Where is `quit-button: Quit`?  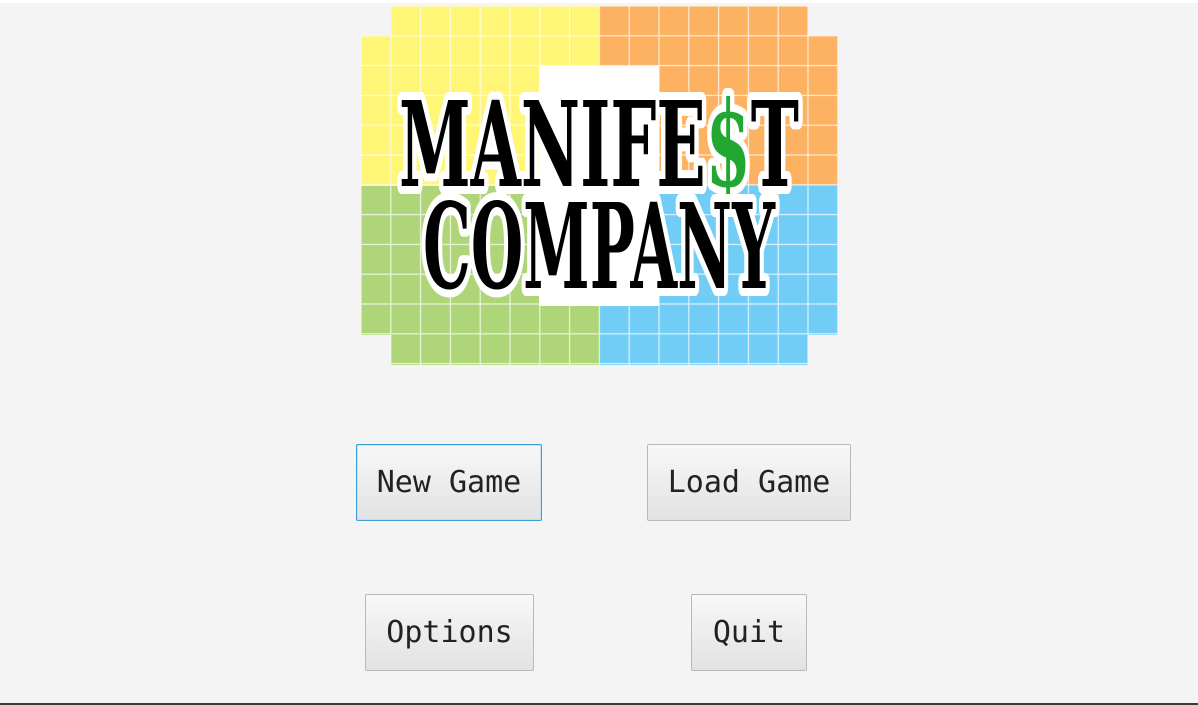
quit-button: Quit is located at coordinates (749, 632).